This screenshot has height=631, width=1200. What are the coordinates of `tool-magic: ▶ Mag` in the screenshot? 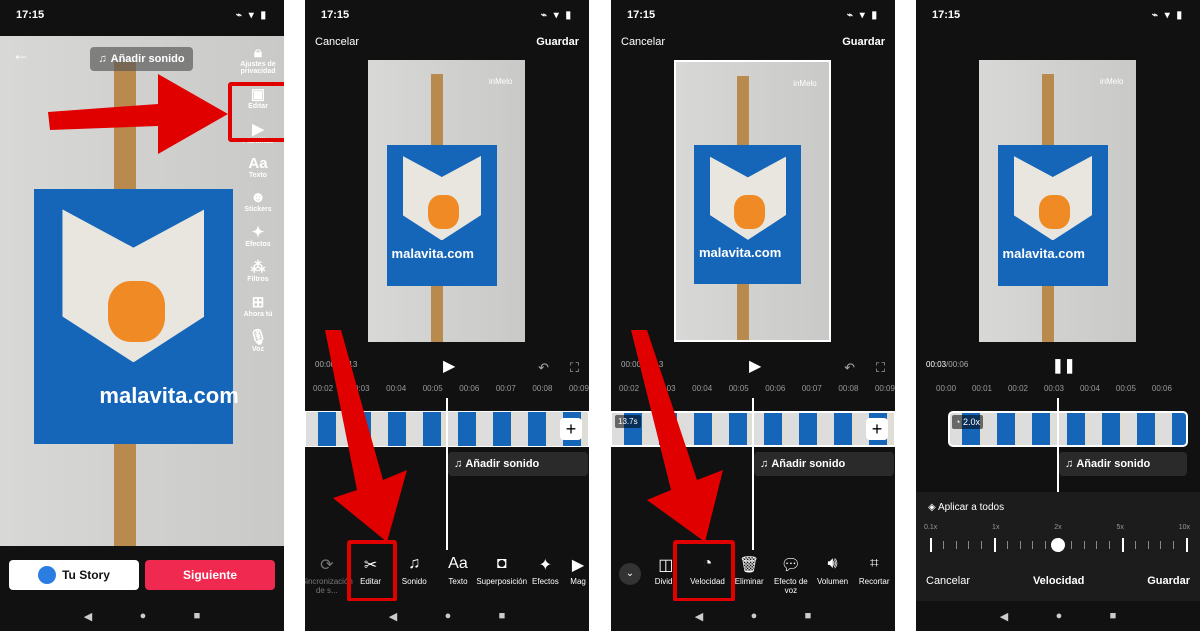 It's located at (578, 575).